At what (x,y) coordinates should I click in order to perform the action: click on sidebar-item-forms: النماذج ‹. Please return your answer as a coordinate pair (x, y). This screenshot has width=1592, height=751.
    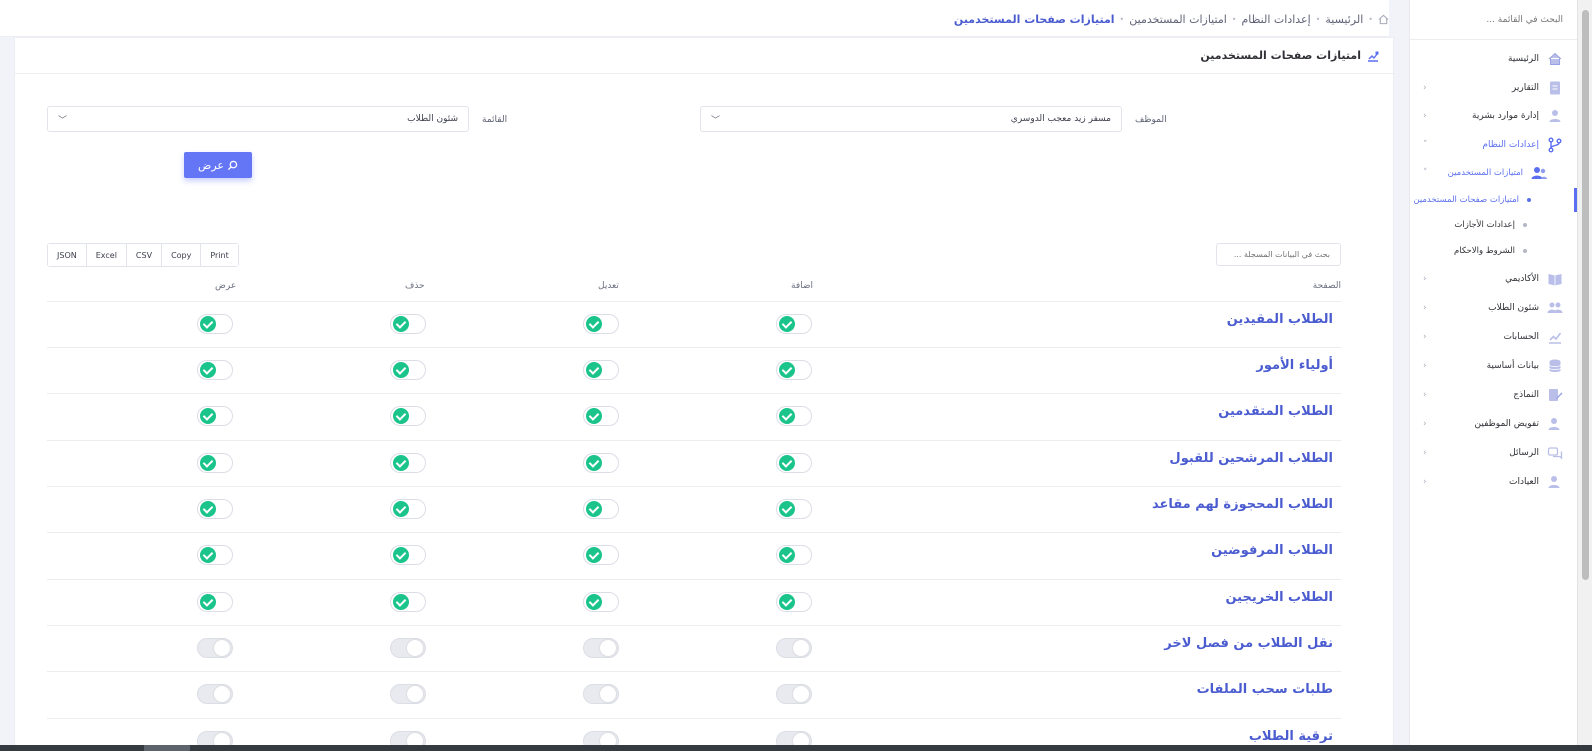
    Looking at the image, I should click on (1493, 395).